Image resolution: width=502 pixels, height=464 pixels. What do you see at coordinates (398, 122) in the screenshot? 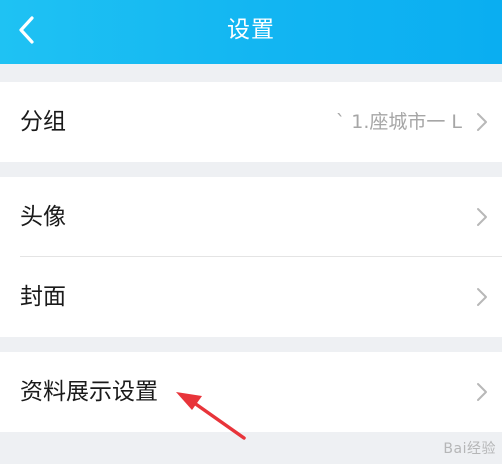
I see `row-value: ` 1.座城市一 L` at bounding box center [398, 122].